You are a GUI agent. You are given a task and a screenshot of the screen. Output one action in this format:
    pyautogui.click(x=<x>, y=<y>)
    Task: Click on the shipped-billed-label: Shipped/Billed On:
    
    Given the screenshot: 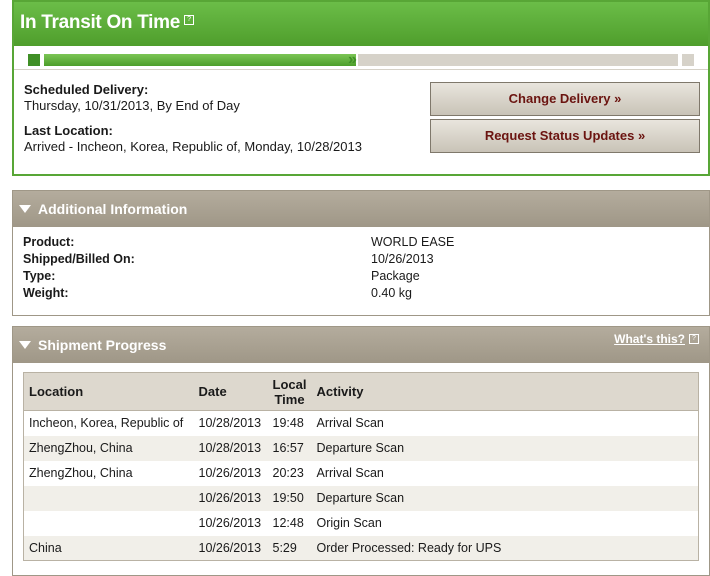 What is the action you would take?
    pyautogui.click(x=79, y=259)
    